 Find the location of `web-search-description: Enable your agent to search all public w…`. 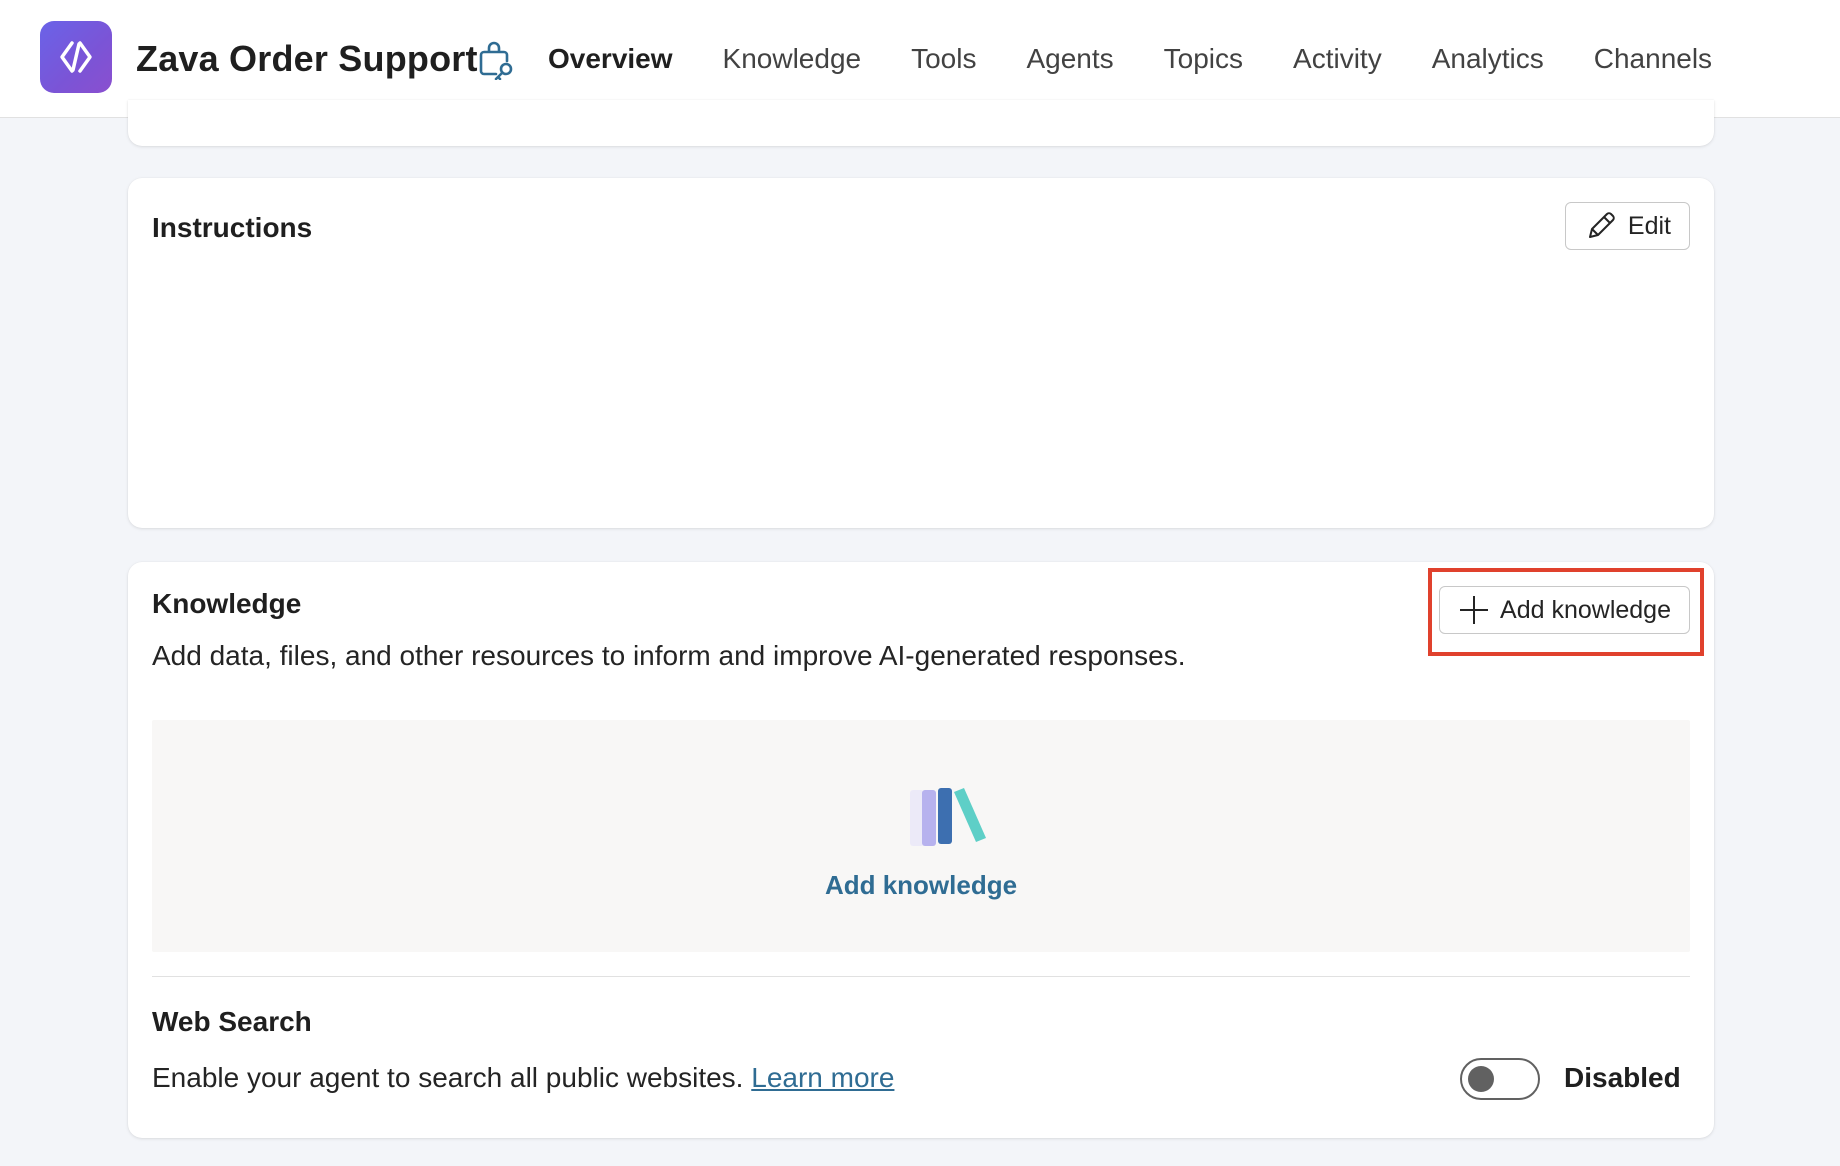

web-search-description: Enable your agent to search all public w… is located at coordinates (523, 1078).